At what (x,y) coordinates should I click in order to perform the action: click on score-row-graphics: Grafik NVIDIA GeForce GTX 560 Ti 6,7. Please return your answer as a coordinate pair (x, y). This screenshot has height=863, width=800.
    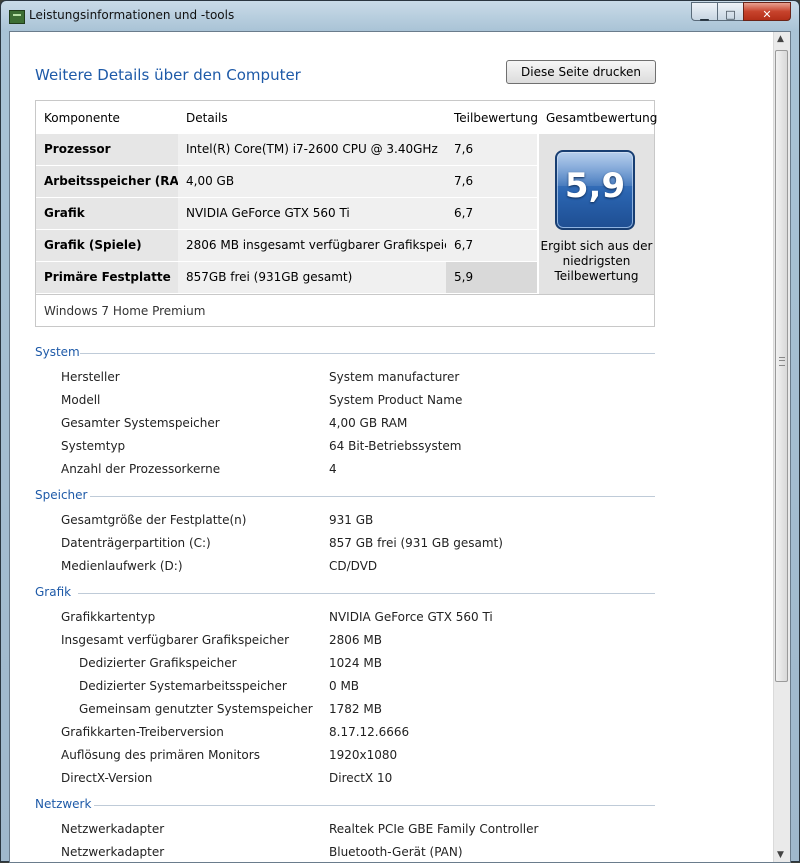
    Looking at the image, I should click on (287, 213).